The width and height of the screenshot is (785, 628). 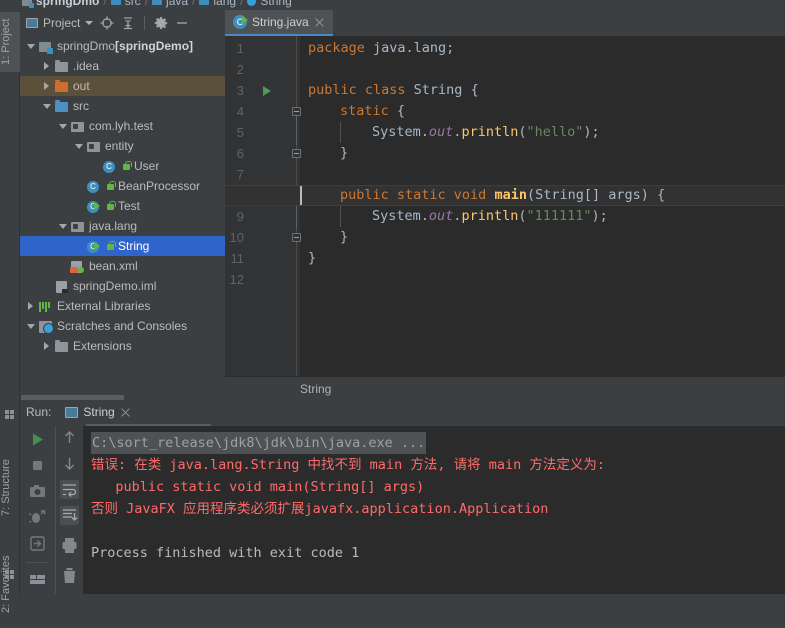 I want to click on tree-item-test: C Test, so click(x=122, y=206).